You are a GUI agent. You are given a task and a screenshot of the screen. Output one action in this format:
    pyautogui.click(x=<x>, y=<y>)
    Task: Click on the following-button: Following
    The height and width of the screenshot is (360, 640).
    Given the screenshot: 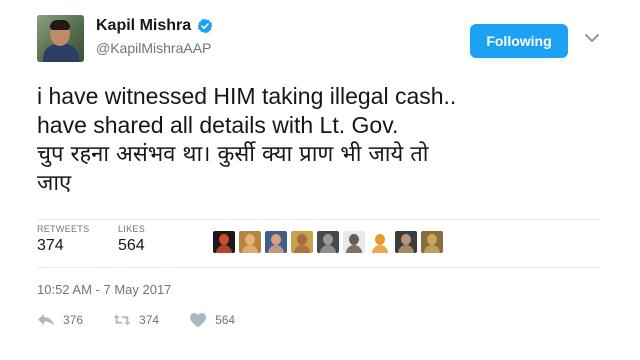 What is the action you would take?
    pyautogui.click(x=519, y=41)
    